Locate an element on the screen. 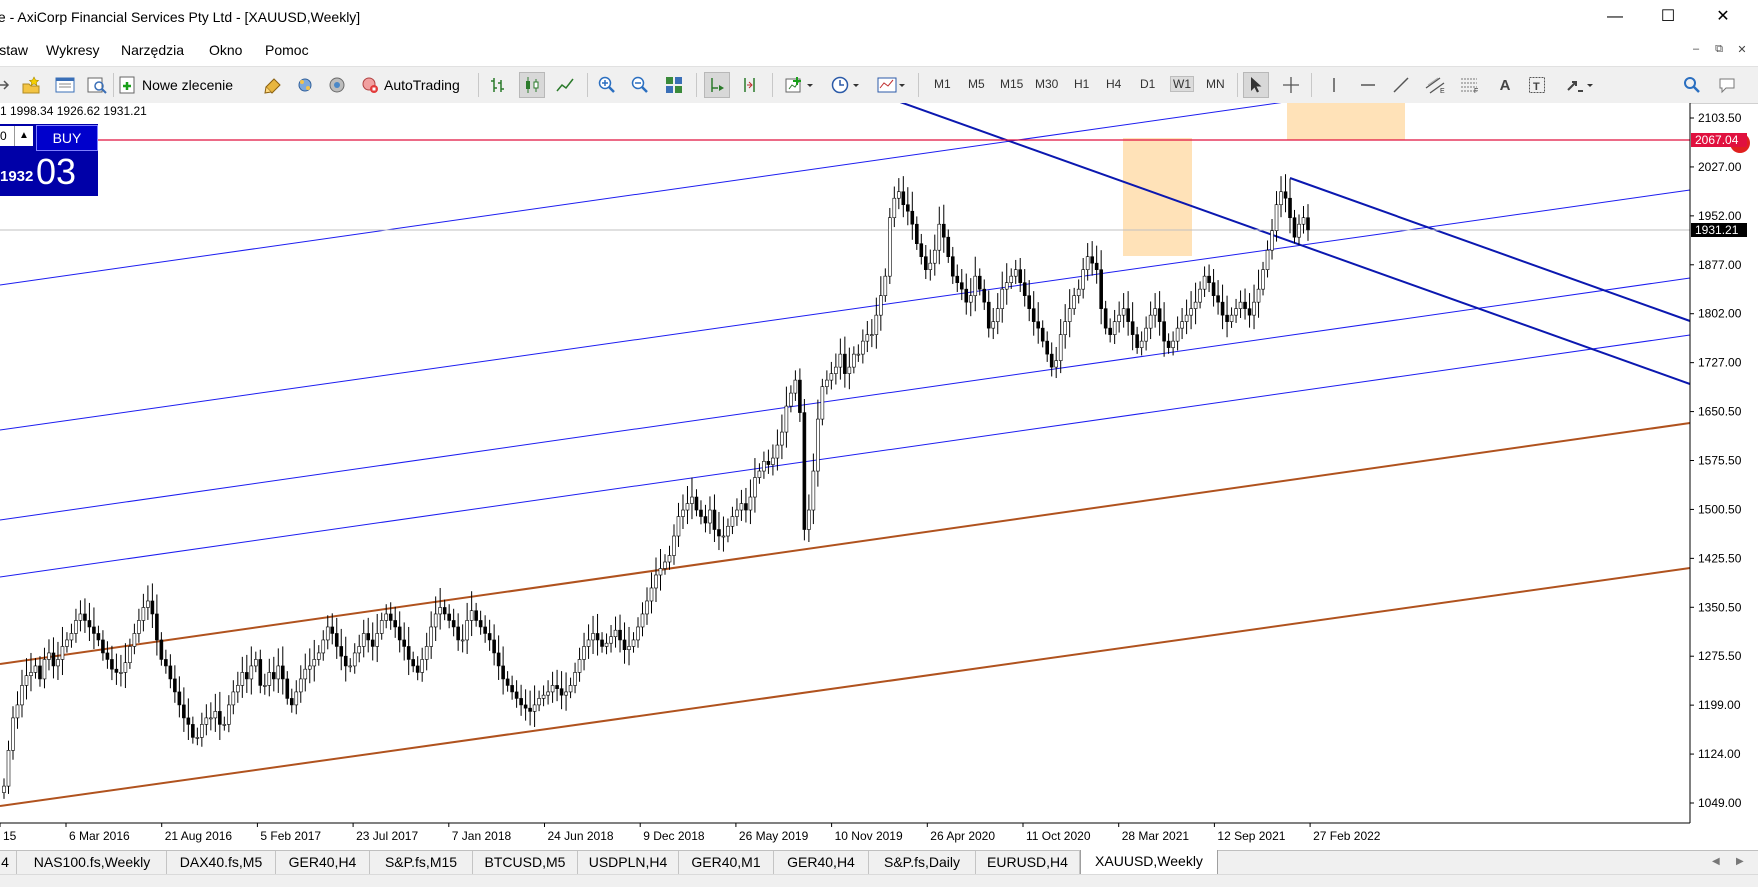 This screenshot has height=887, width=1758. timeframe-m15: M15 is located at coordinates (1011, 84).